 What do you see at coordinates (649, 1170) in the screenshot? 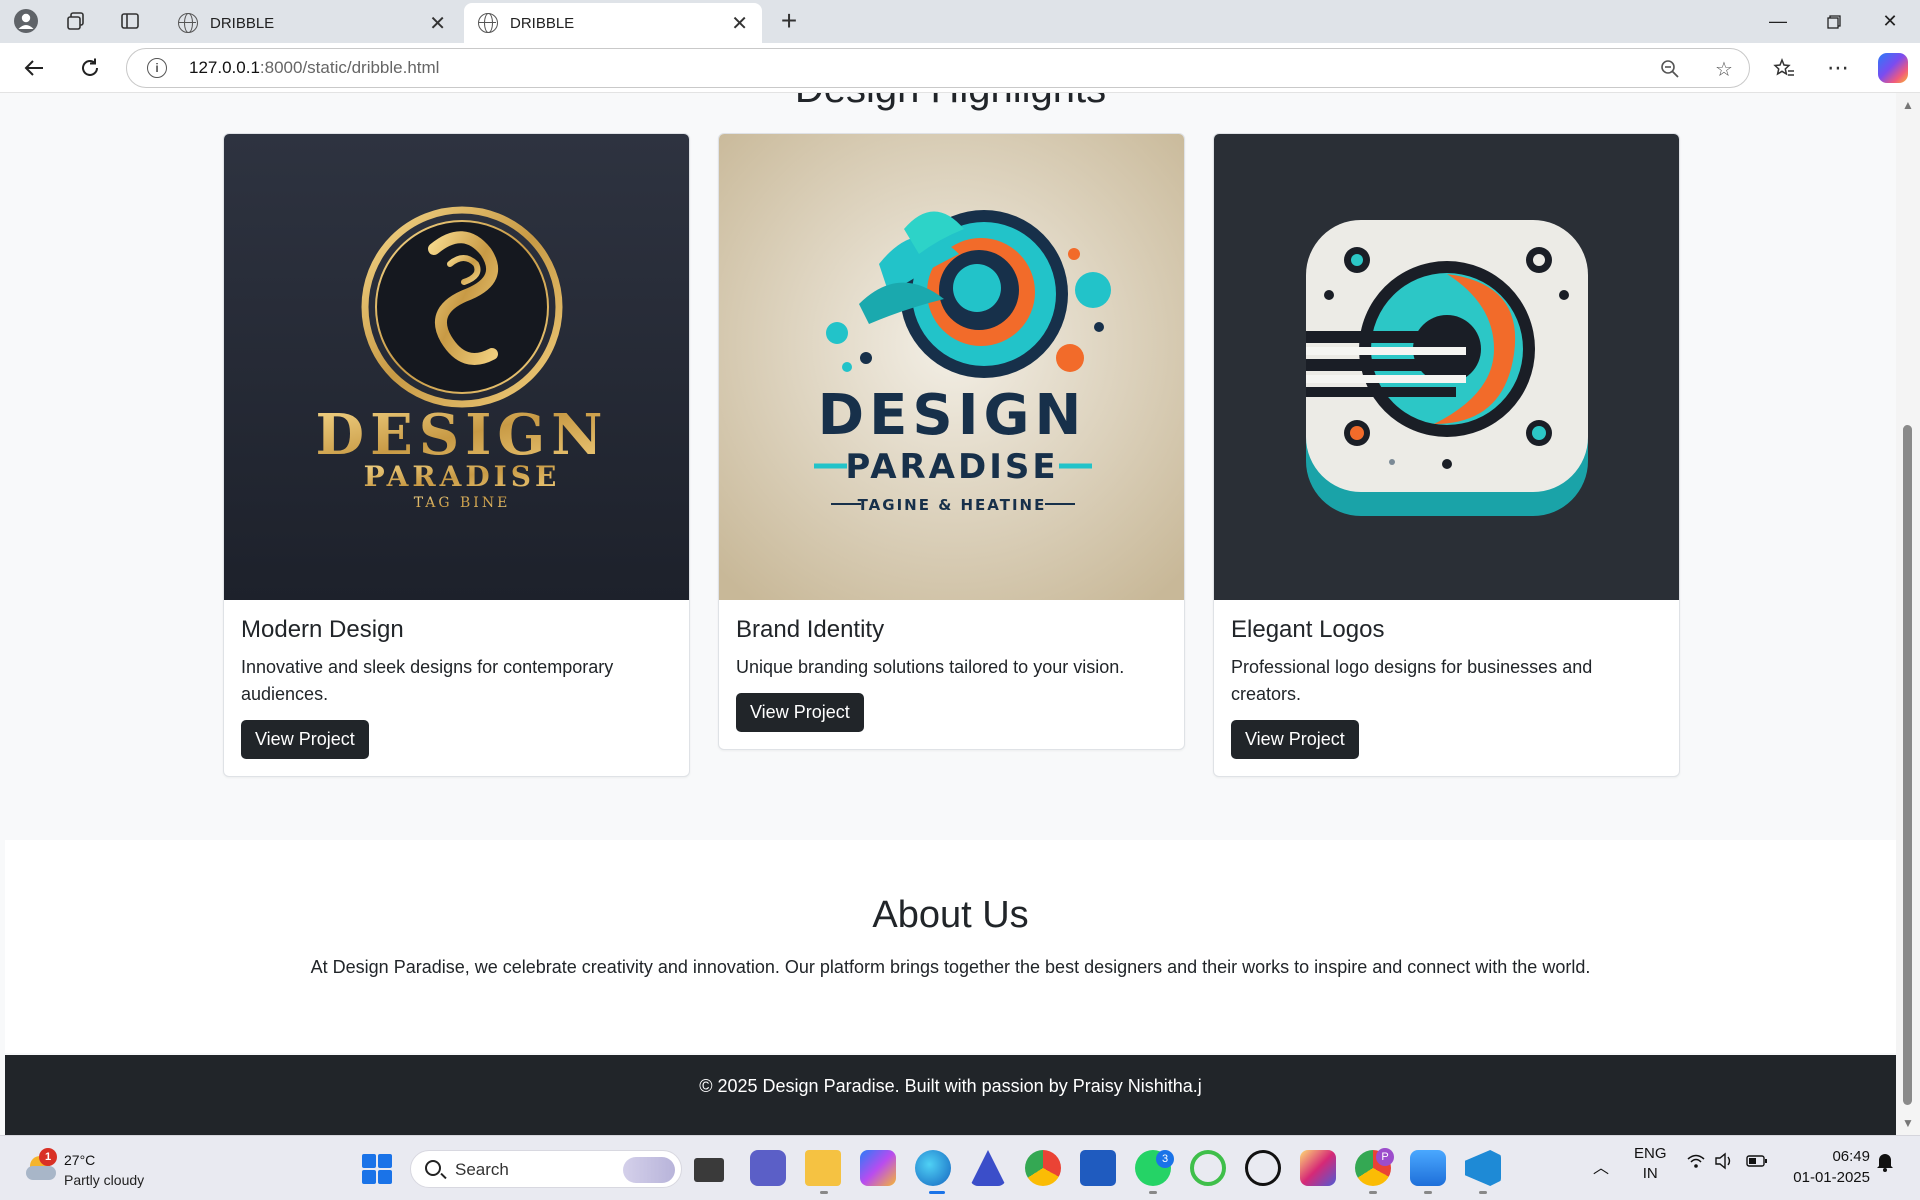
I see `search-highlight-art` at bounding box center [649, 1170].